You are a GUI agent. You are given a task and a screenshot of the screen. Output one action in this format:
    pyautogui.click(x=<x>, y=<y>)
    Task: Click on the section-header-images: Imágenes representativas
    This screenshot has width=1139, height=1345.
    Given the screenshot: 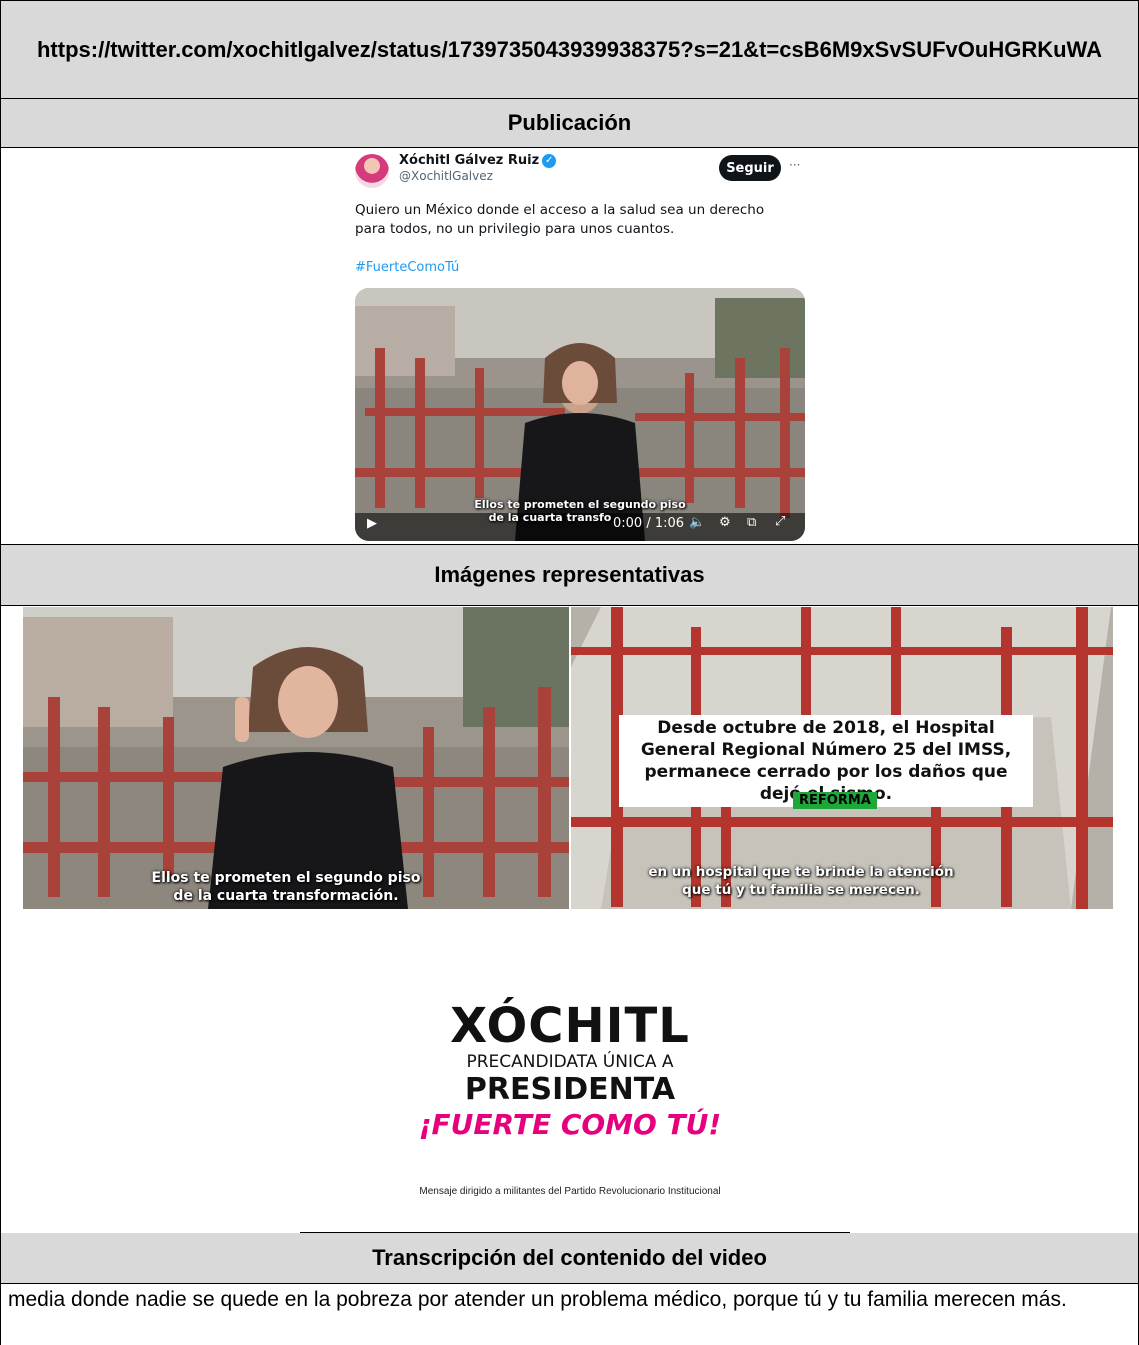 What is the action you would take?
    pyautogui.click(x=569, y=575)
    